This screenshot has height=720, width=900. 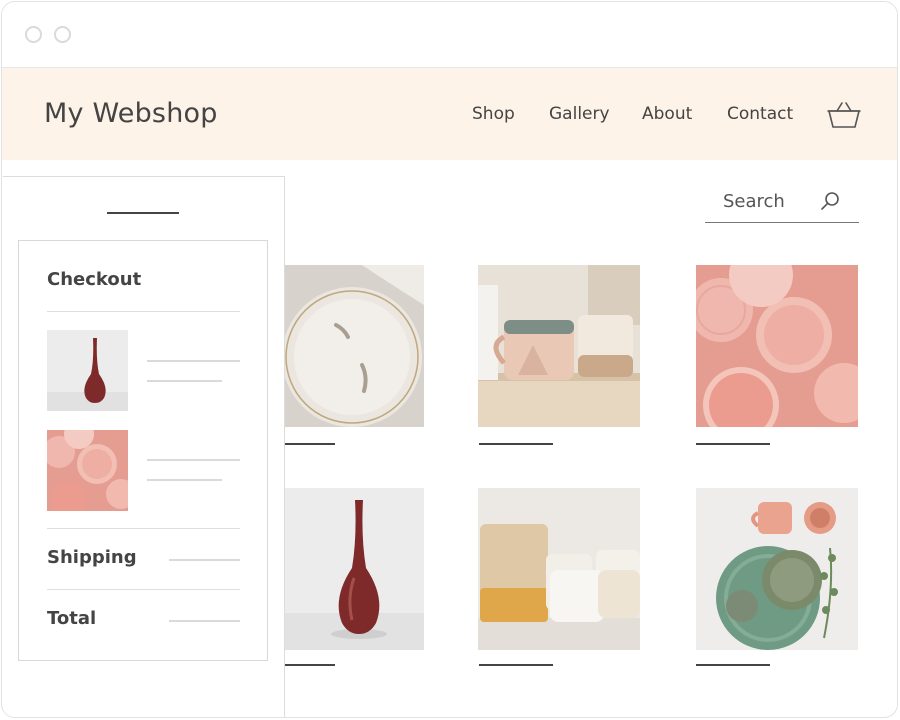 What do you see at coordinates (559, 569) in the screenshot?
I see `cups-tile` at bounding box center [559, 569].